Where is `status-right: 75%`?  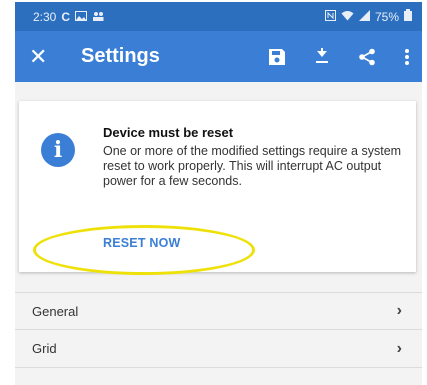
status-right: 75% is located at coordinates (368, 16).